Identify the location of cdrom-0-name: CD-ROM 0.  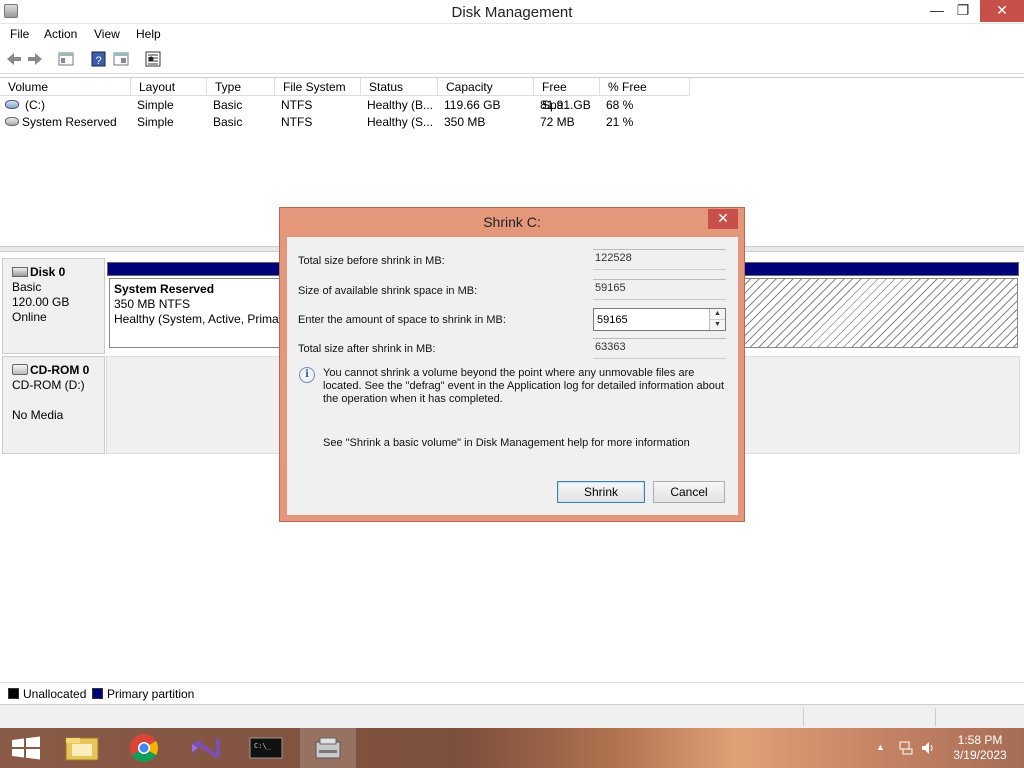
(60, 370).